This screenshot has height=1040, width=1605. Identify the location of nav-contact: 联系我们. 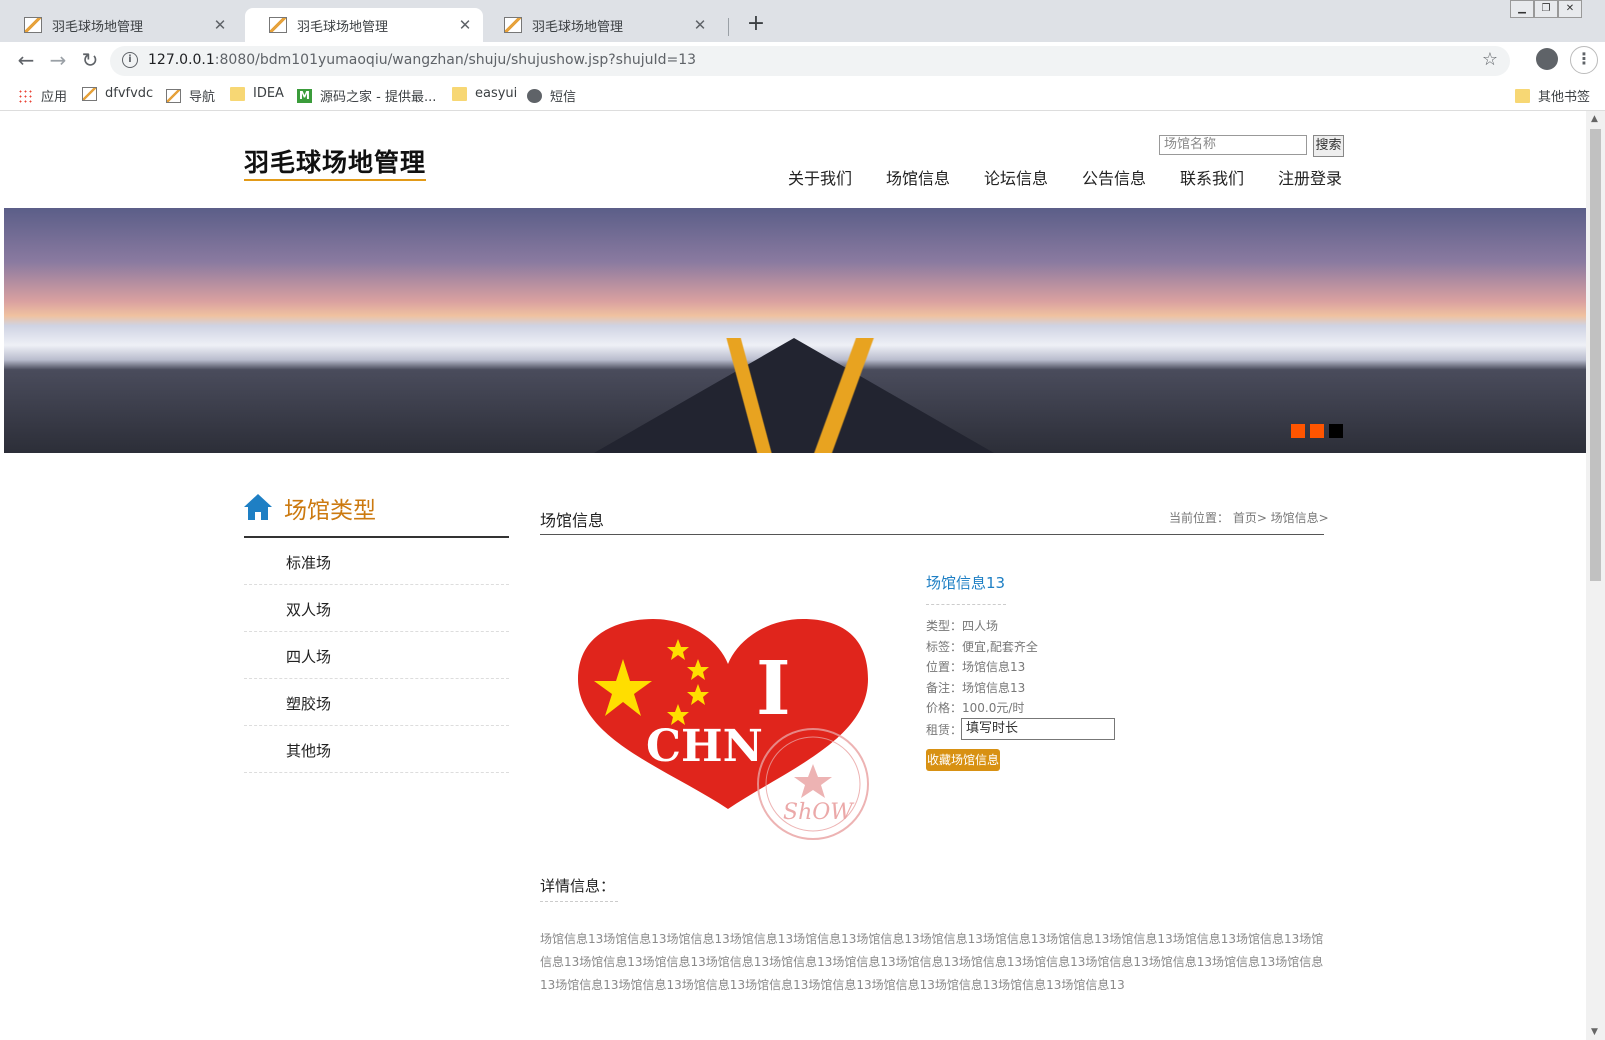
(1212, 177).